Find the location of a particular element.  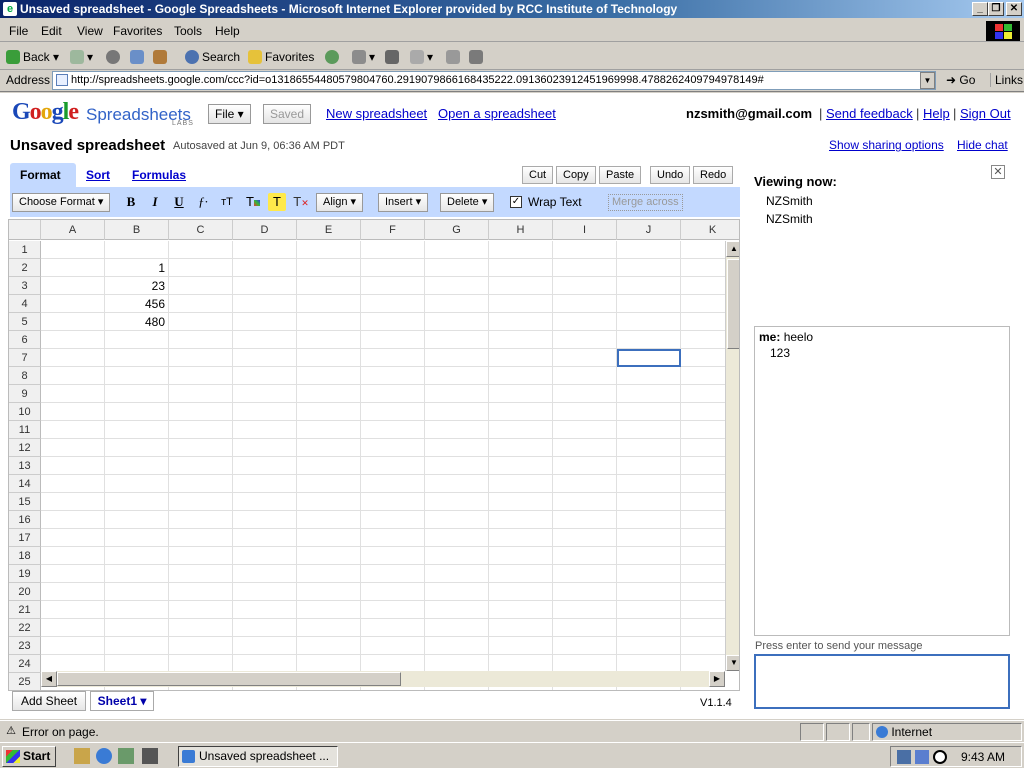

row-header-4: 4 is located at coordinates (25, 304).